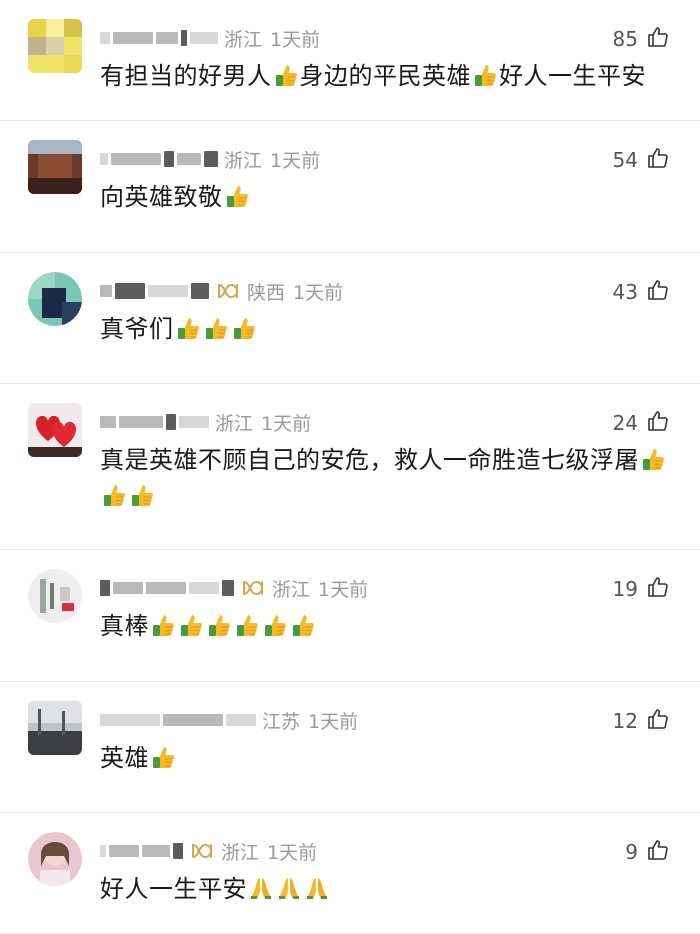  I want to click on comment-location: 陕西, so click(266, 292).